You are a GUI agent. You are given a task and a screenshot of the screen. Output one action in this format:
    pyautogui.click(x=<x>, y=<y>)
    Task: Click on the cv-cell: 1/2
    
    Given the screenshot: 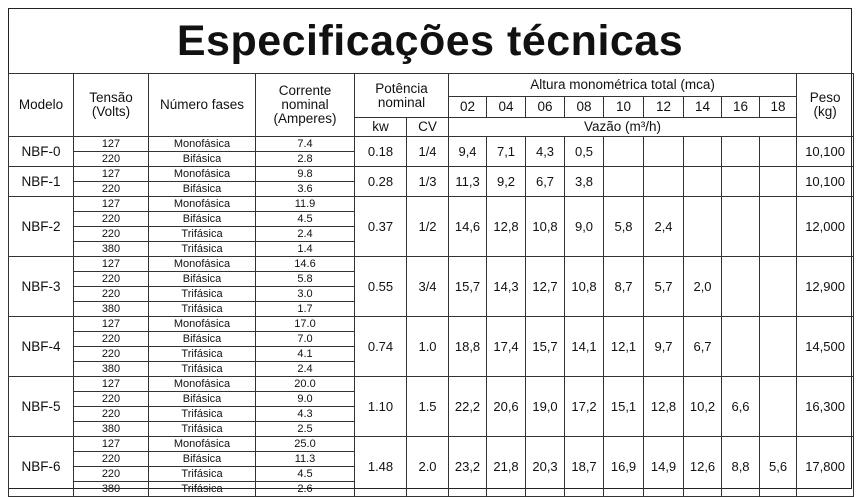 What is the action you would take?
    pyautogui.click(x=427, y=226)
    